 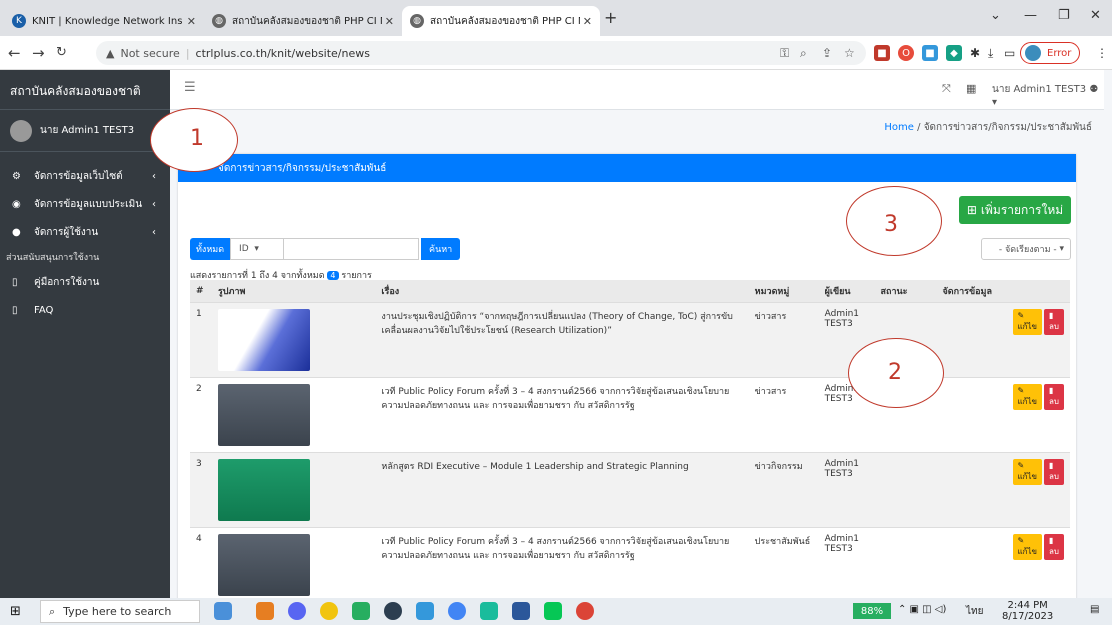 What do you see at coordinates (104, 21) in the screenshot?
I see `tab-knit: K KNIT | Knowledge Network Instit ✕` at bounding box center [104, 21].